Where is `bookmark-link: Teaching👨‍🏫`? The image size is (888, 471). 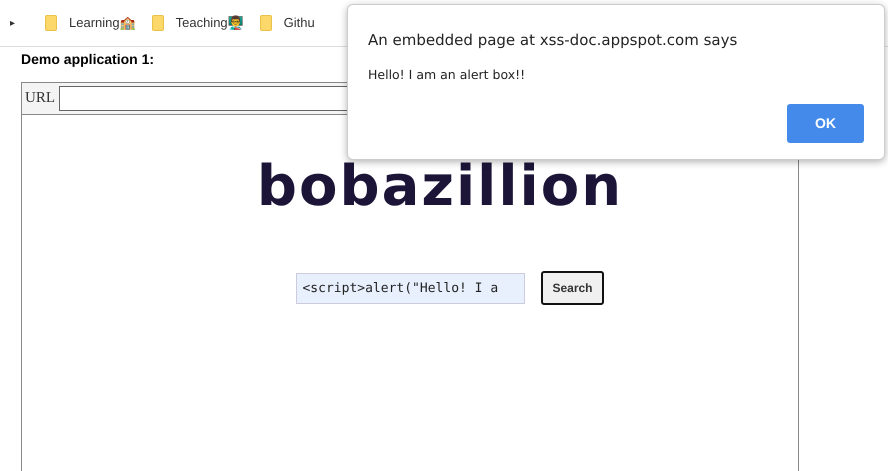
bookmark-link: Teaching👨‍🏫 is located at coordinates (210, 23).